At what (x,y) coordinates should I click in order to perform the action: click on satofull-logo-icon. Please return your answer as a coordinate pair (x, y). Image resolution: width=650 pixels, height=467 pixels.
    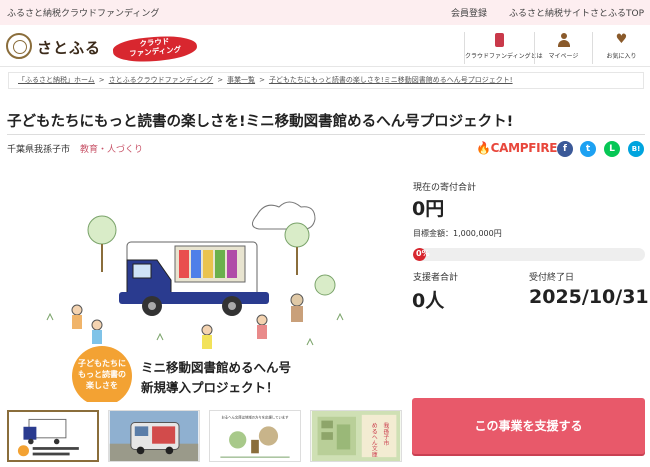
    Looking at the image, I should click on (19, 46).